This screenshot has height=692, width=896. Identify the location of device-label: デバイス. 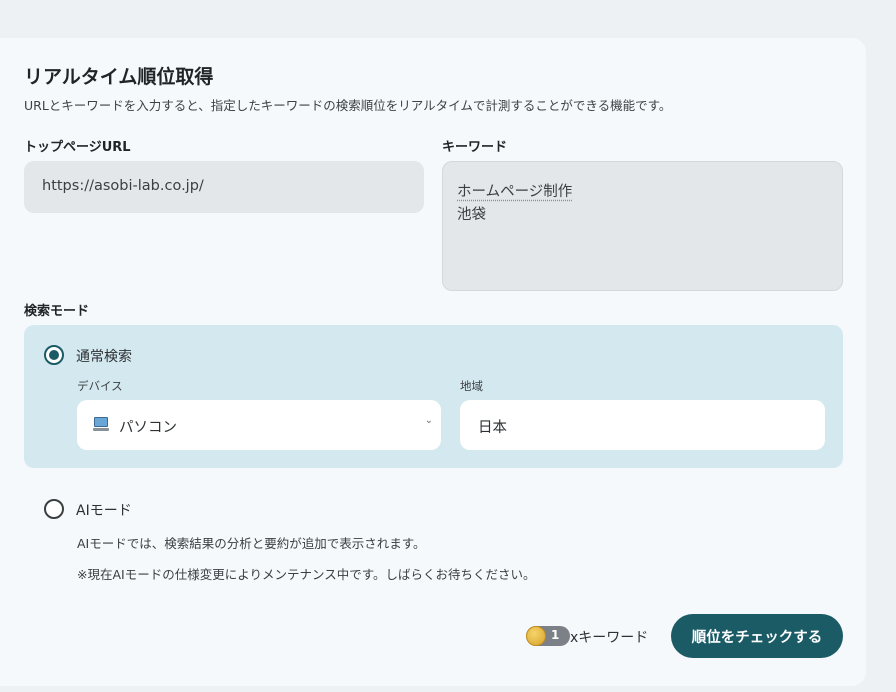
(100, 386).